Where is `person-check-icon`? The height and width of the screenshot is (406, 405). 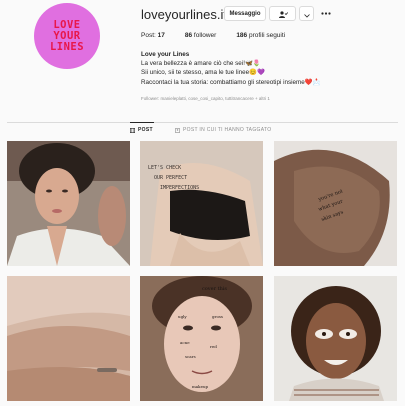 person-check-icon is located at coordinates (283, 14).